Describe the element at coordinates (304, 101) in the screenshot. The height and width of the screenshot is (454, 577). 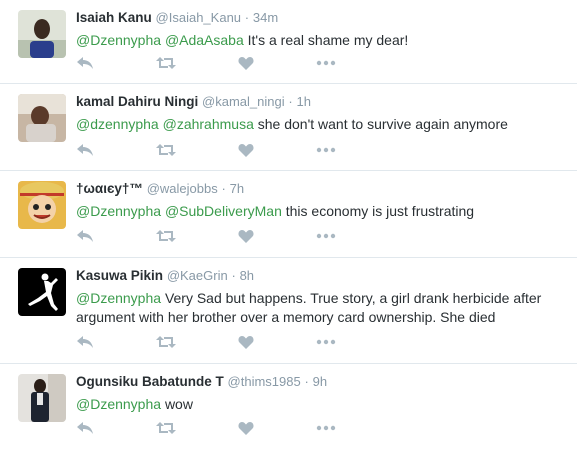
I see `tweet-timestamp: 1h` at that location.